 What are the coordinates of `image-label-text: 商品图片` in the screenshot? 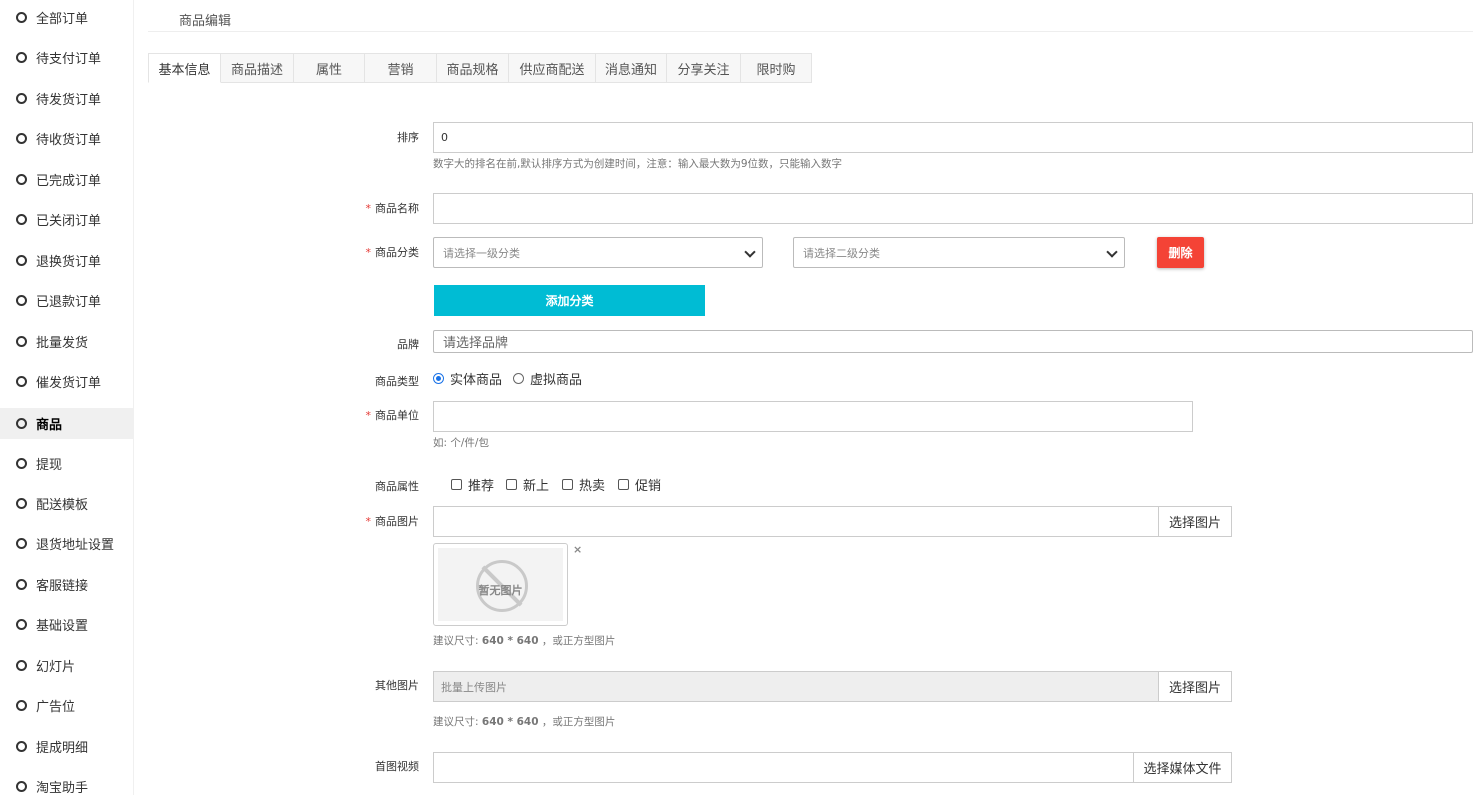 It's located at (397, 521).